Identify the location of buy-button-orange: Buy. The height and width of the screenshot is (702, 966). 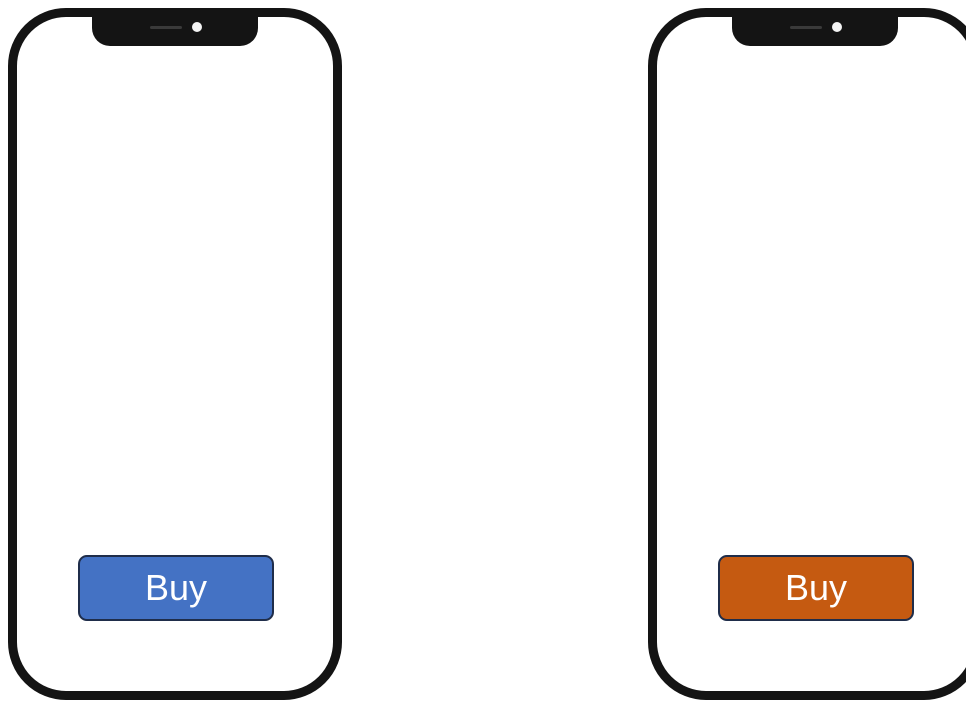
(816, 588).